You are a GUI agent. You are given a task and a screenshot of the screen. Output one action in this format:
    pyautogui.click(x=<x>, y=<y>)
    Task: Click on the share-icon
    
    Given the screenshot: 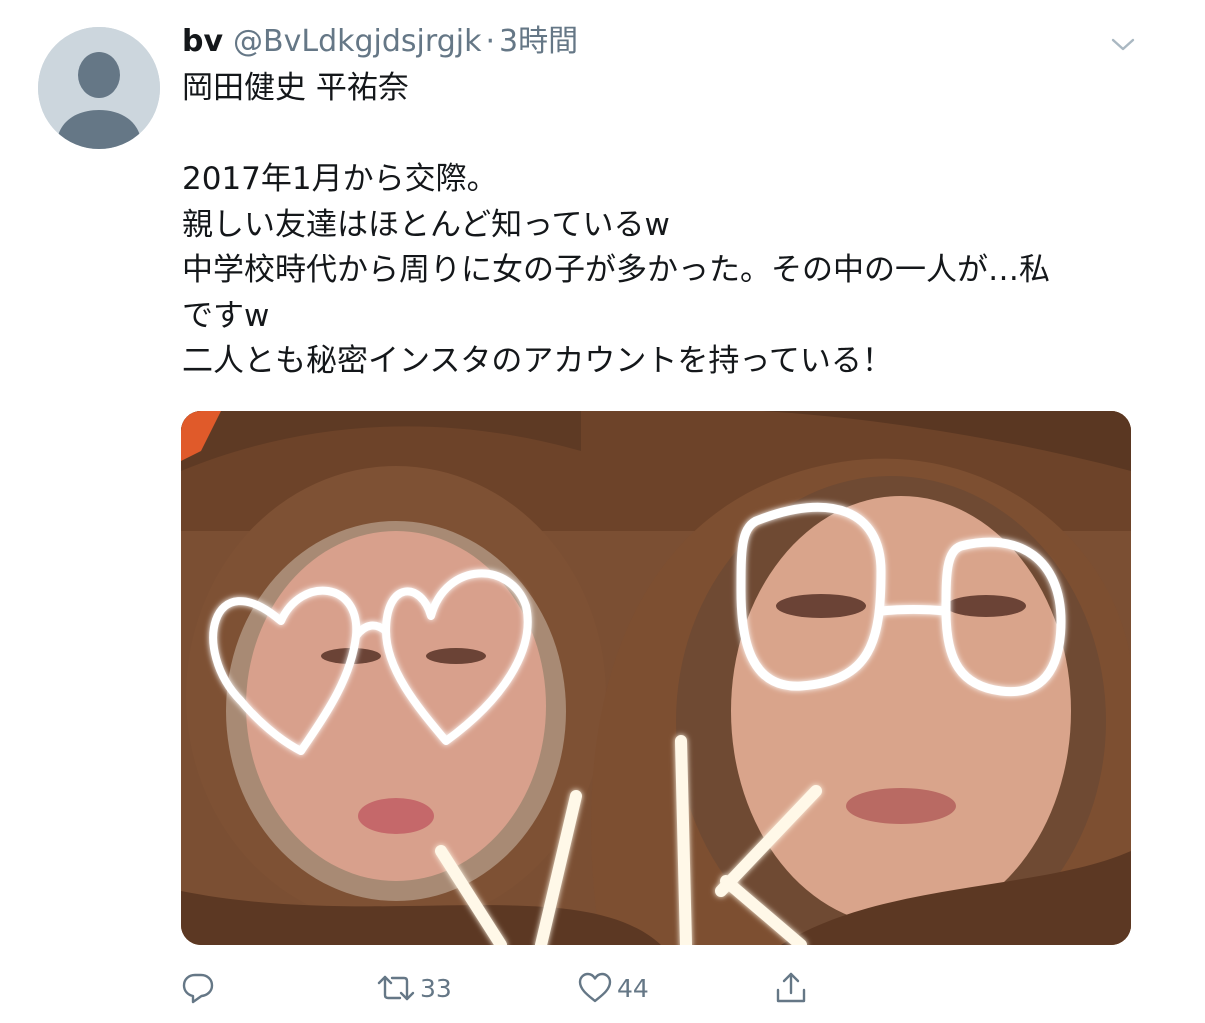 What is the action you would take?
    pyautogui.click(x=791, y=987)
    